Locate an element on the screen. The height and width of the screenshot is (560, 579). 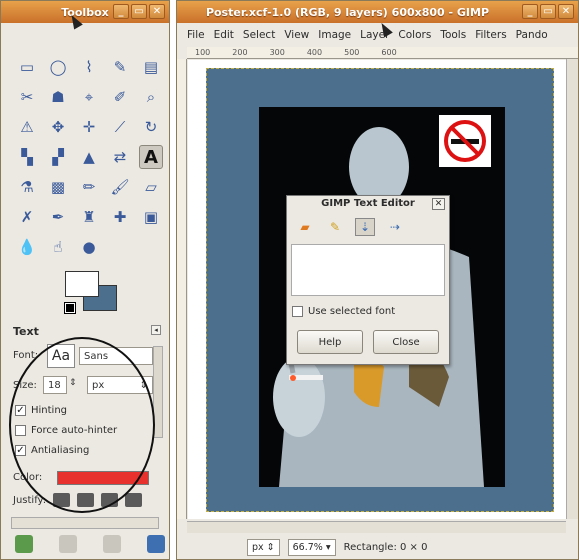
scissors-icon: ✂ is located at coordinates (27, 97).